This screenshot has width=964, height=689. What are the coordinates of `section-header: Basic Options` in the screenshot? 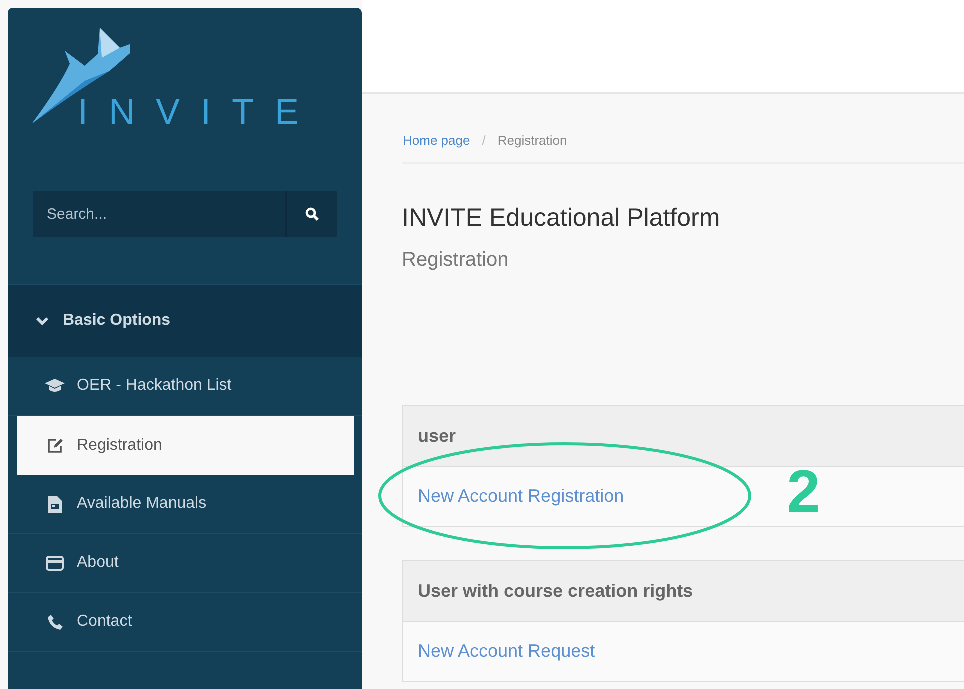 It's located at (185, 320).